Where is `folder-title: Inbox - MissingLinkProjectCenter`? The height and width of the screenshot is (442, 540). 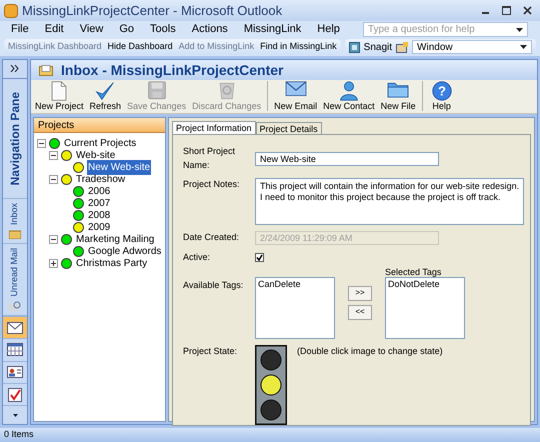 folder-title: Inbox - MissingLinkProjectCenter is located at coordinates (172, 70).